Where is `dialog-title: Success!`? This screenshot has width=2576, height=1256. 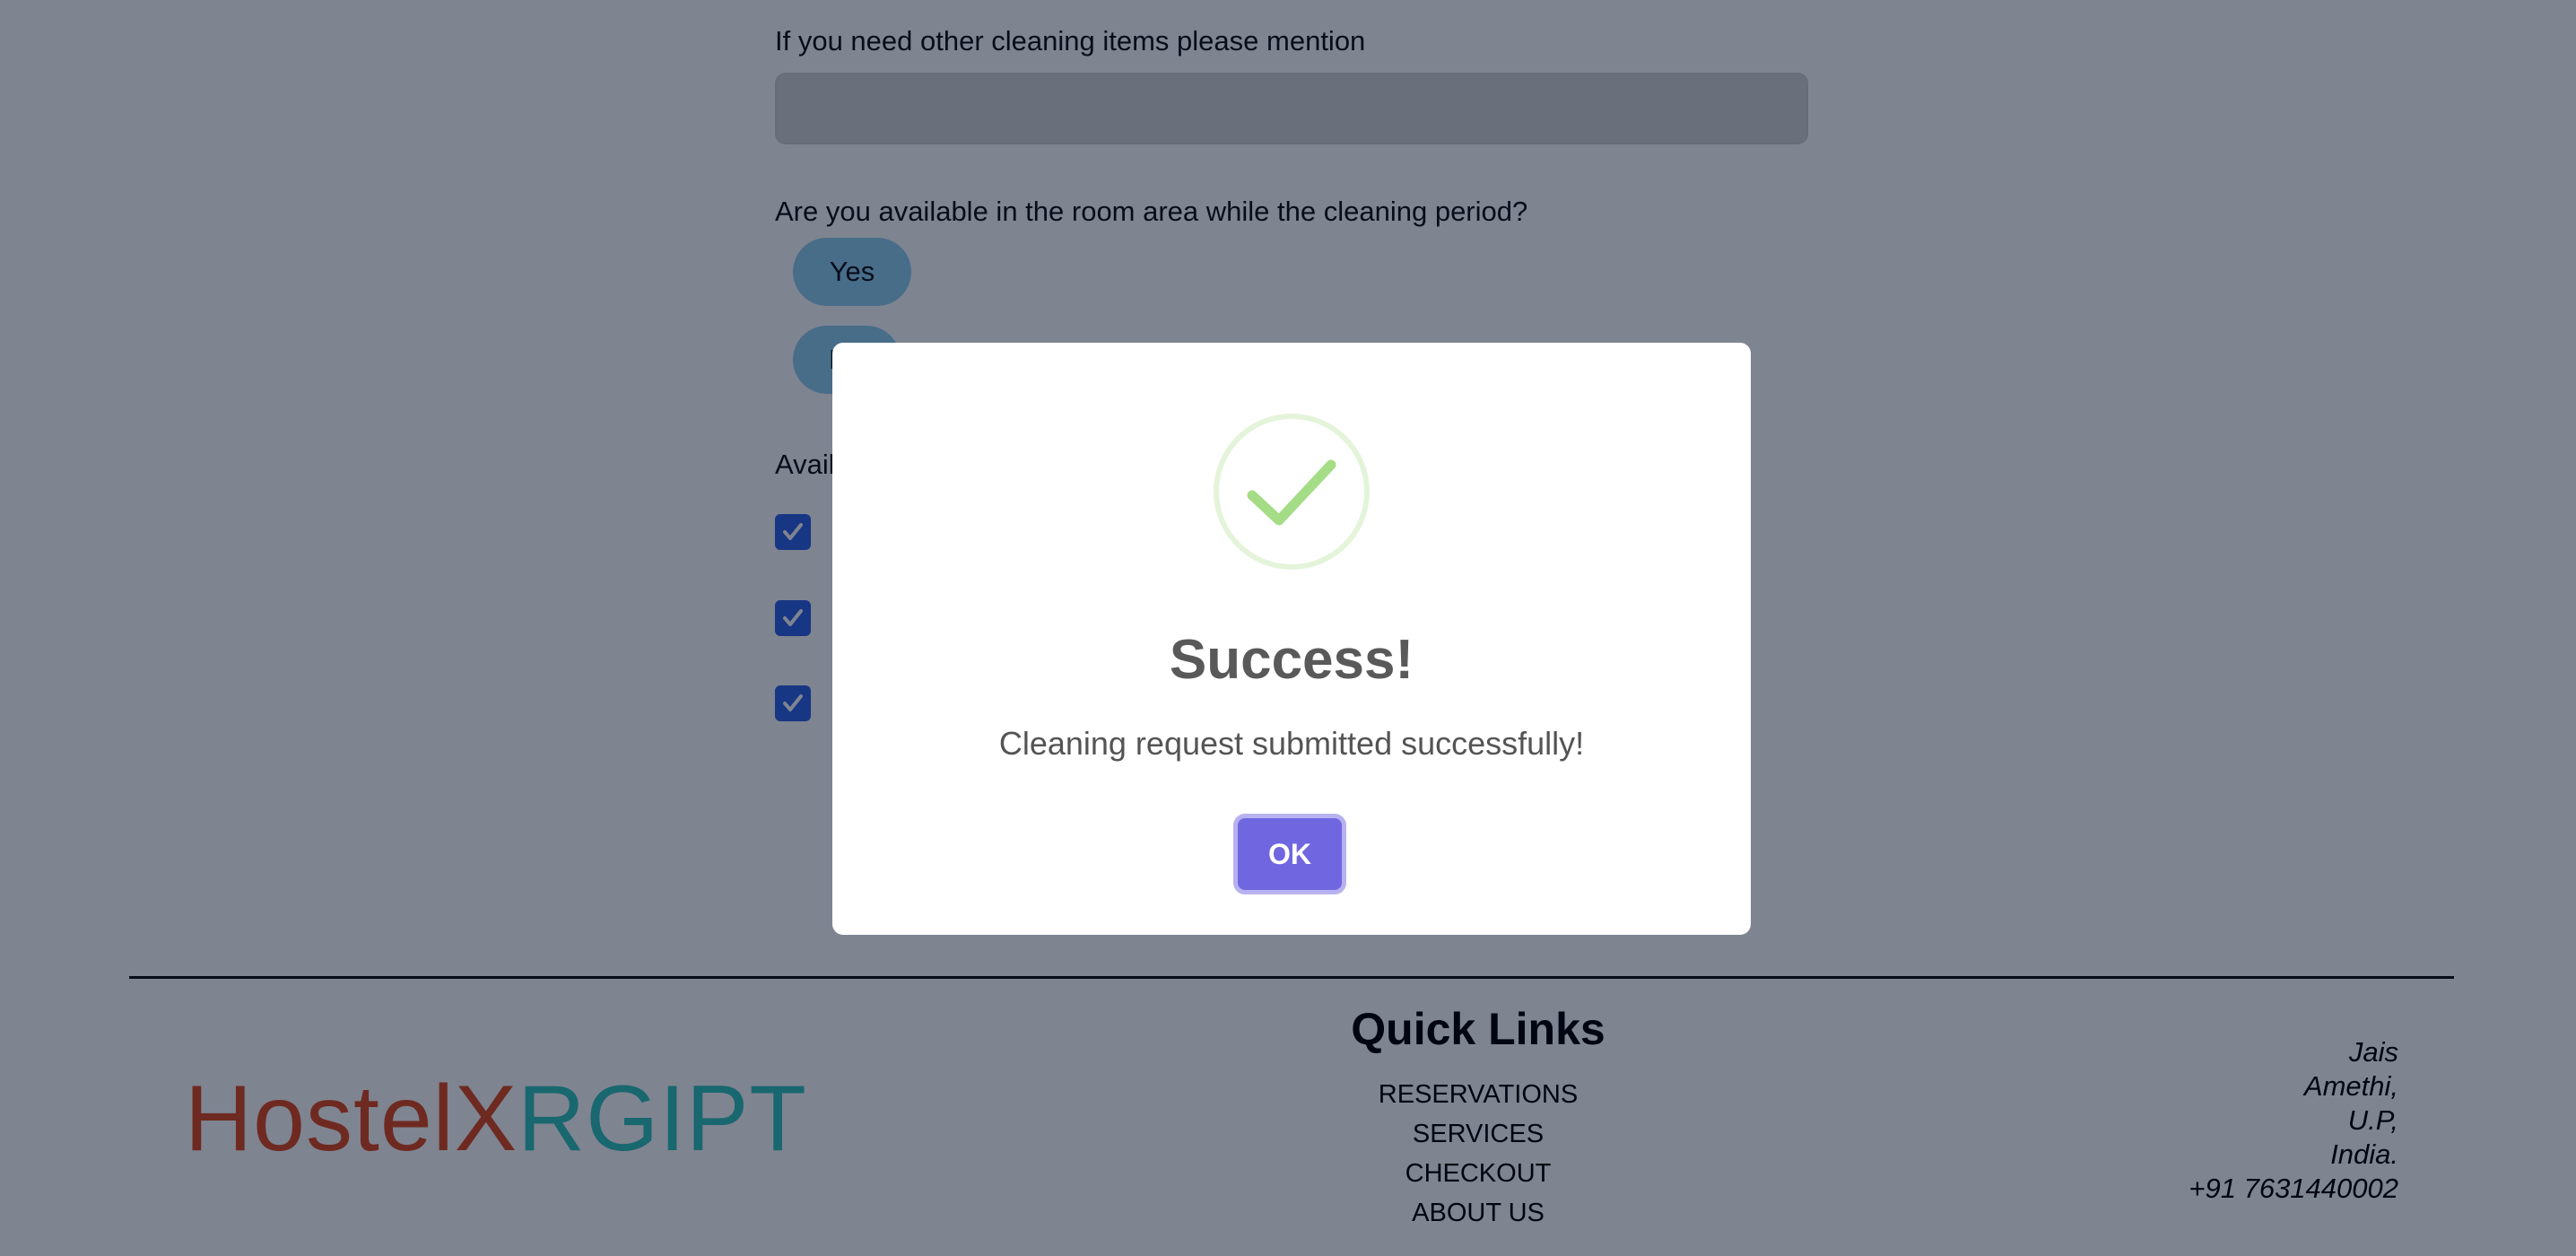
dialog-title: Success! is located at coordinates (1291, 660).